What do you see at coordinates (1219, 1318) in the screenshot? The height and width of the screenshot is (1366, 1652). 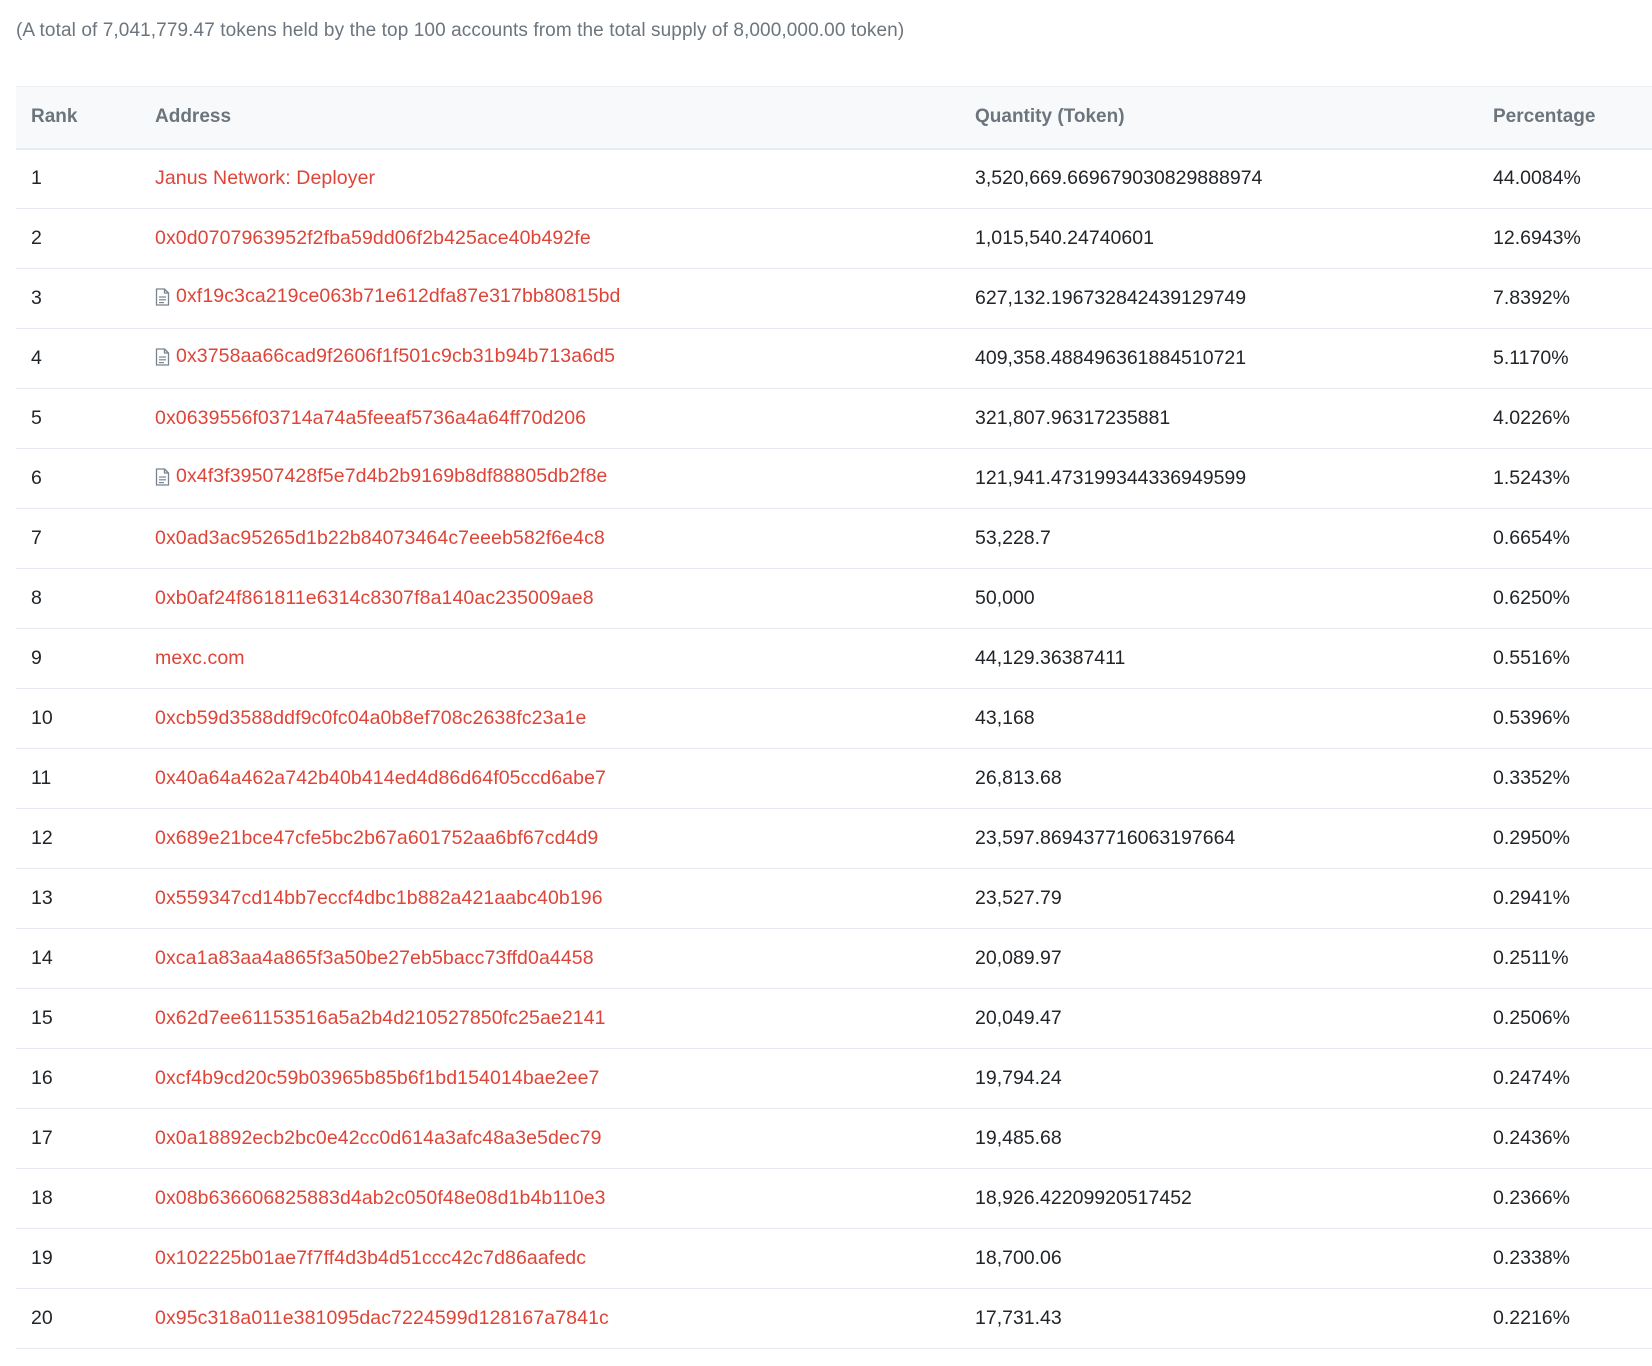 I see `quantity-cell: 17,731.43` at bounding box center [1219, 1318].